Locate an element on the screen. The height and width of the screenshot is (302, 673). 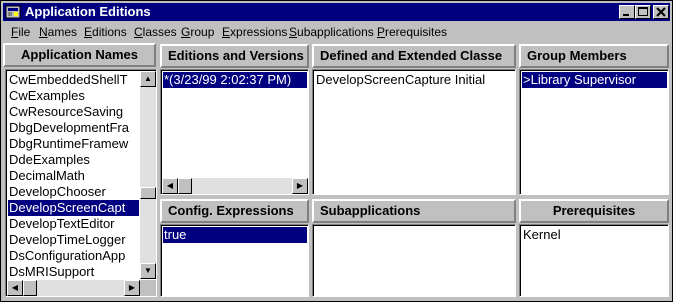
application-name-item: DbgDevelopmentFra is located at coordinates (68, 128).